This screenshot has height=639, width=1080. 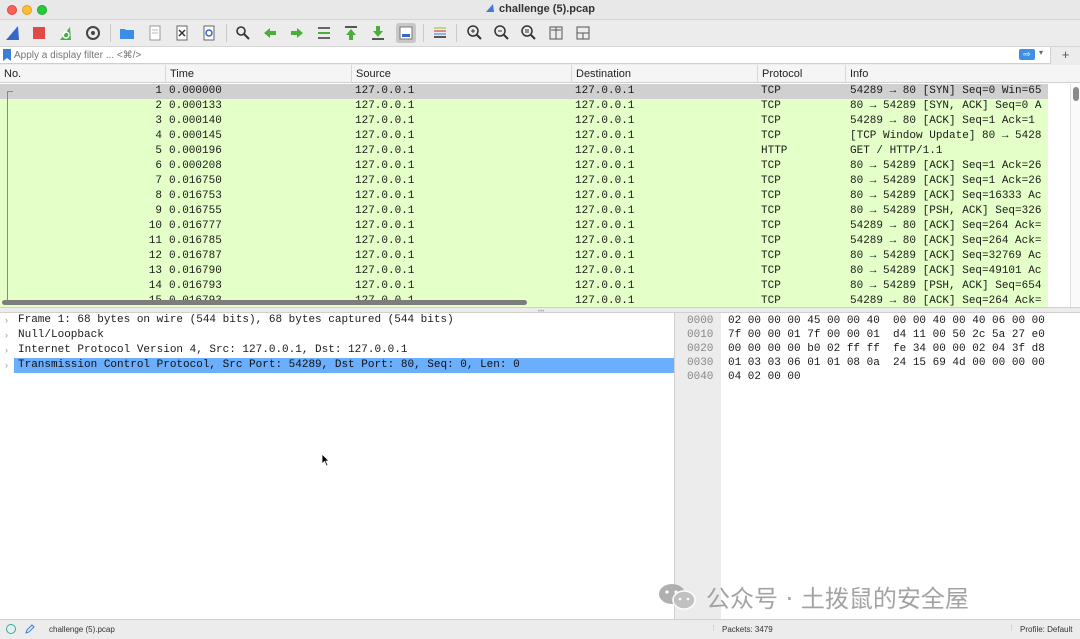 I want to click on column-header-time: Time, so click(x=259, y=74).